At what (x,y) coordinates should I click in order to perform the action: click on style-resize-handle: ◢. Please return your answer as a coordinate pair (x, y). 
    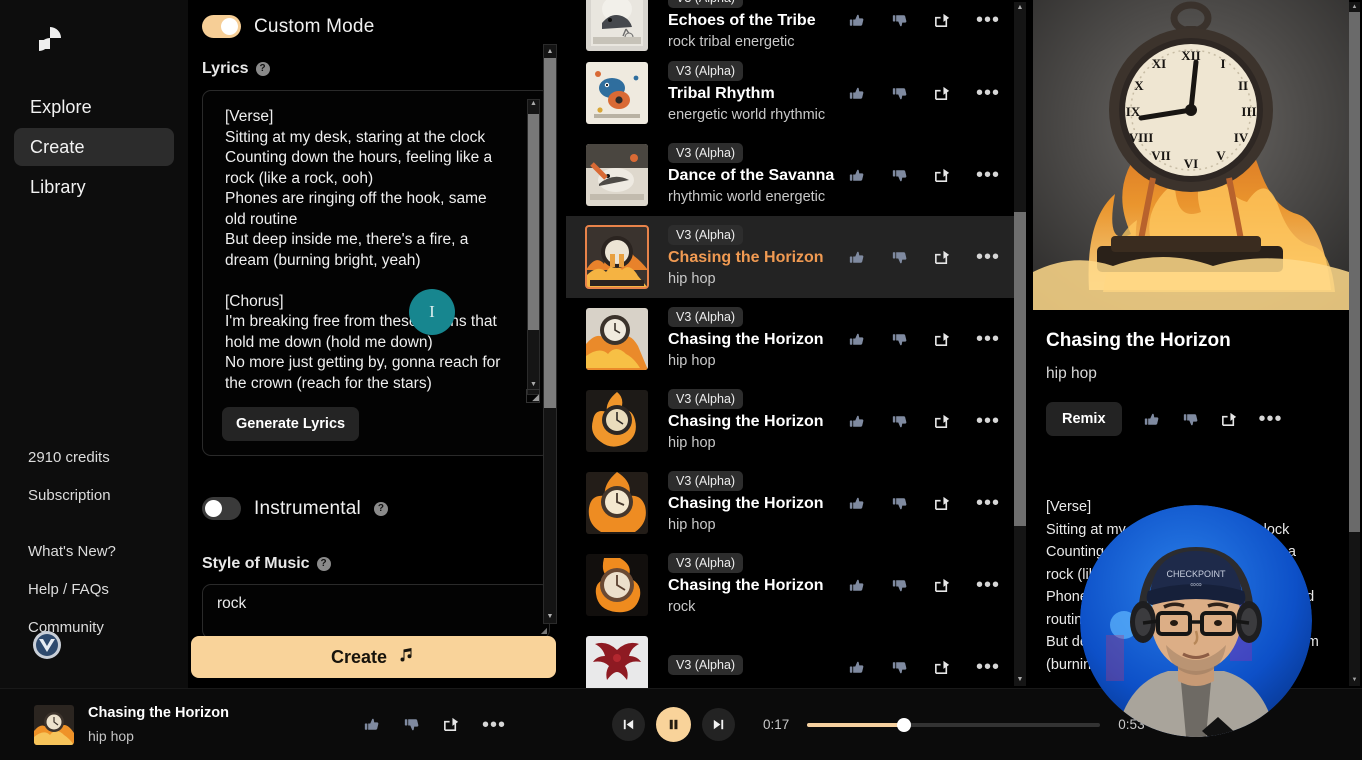
    Looking at the image, I should click on (541, 630).